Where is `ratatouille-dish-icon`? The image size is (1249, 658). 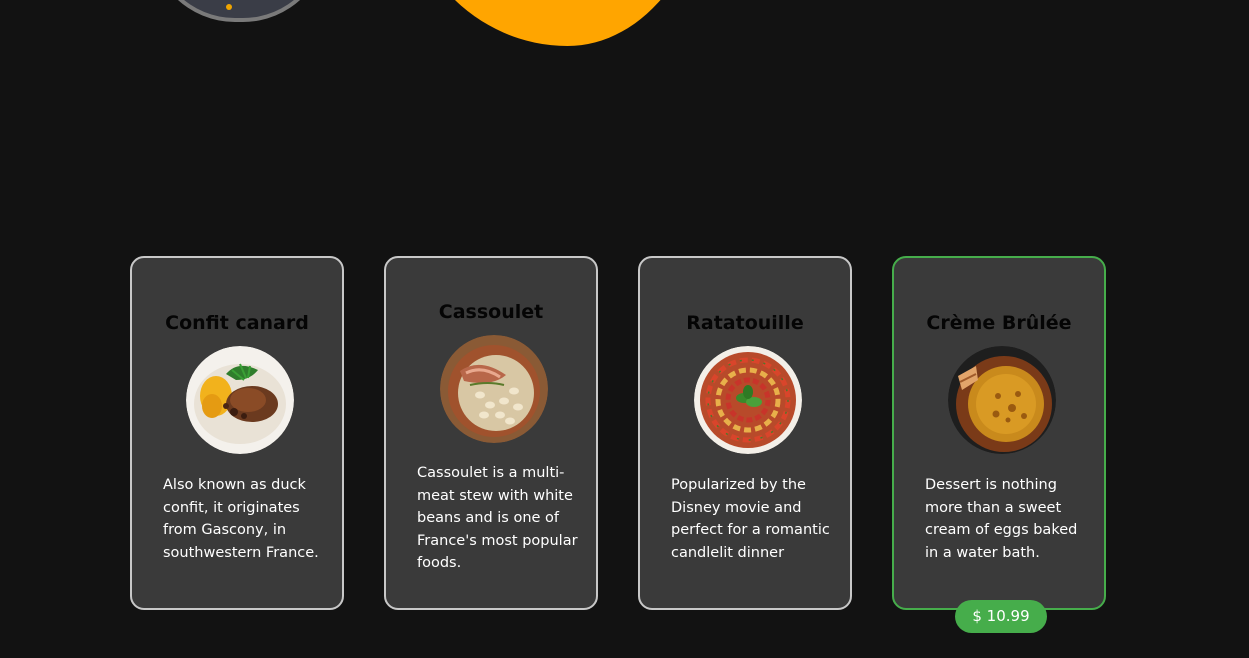 ratatouille-dish-icon is located at coordinates (748, 400).